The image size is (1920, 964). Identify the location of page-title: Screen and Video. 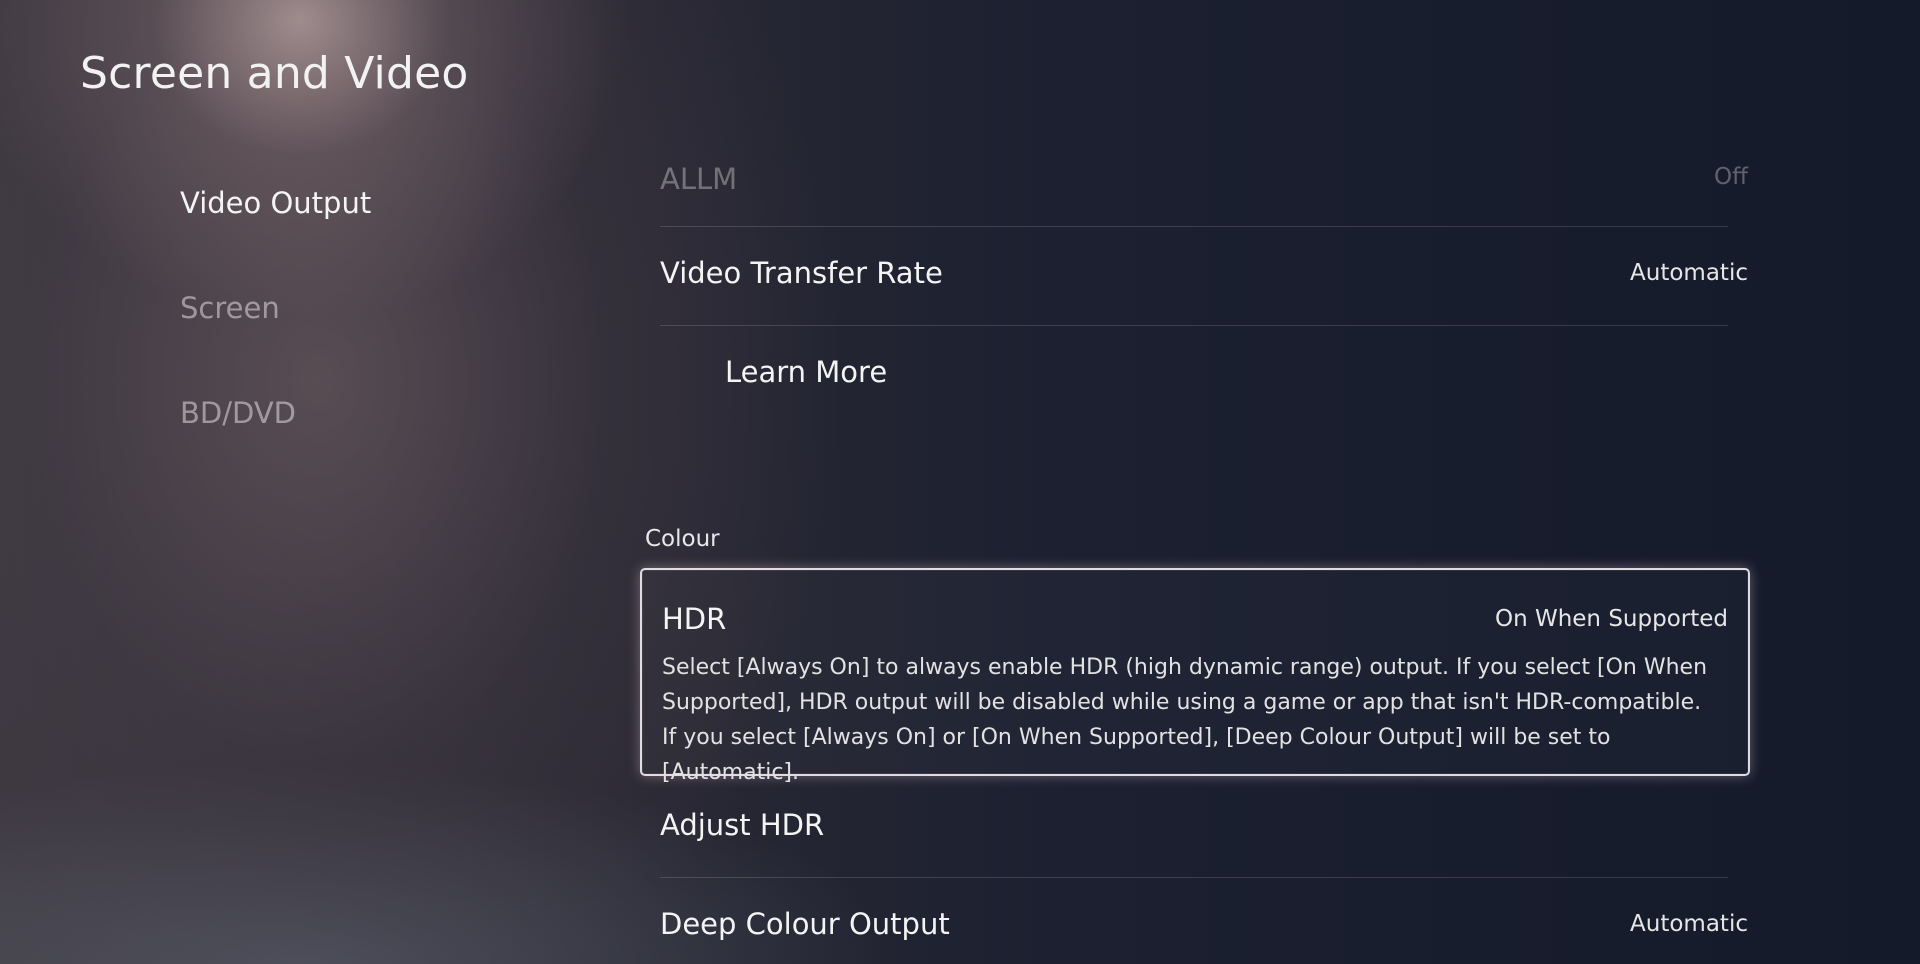
(274, 73).